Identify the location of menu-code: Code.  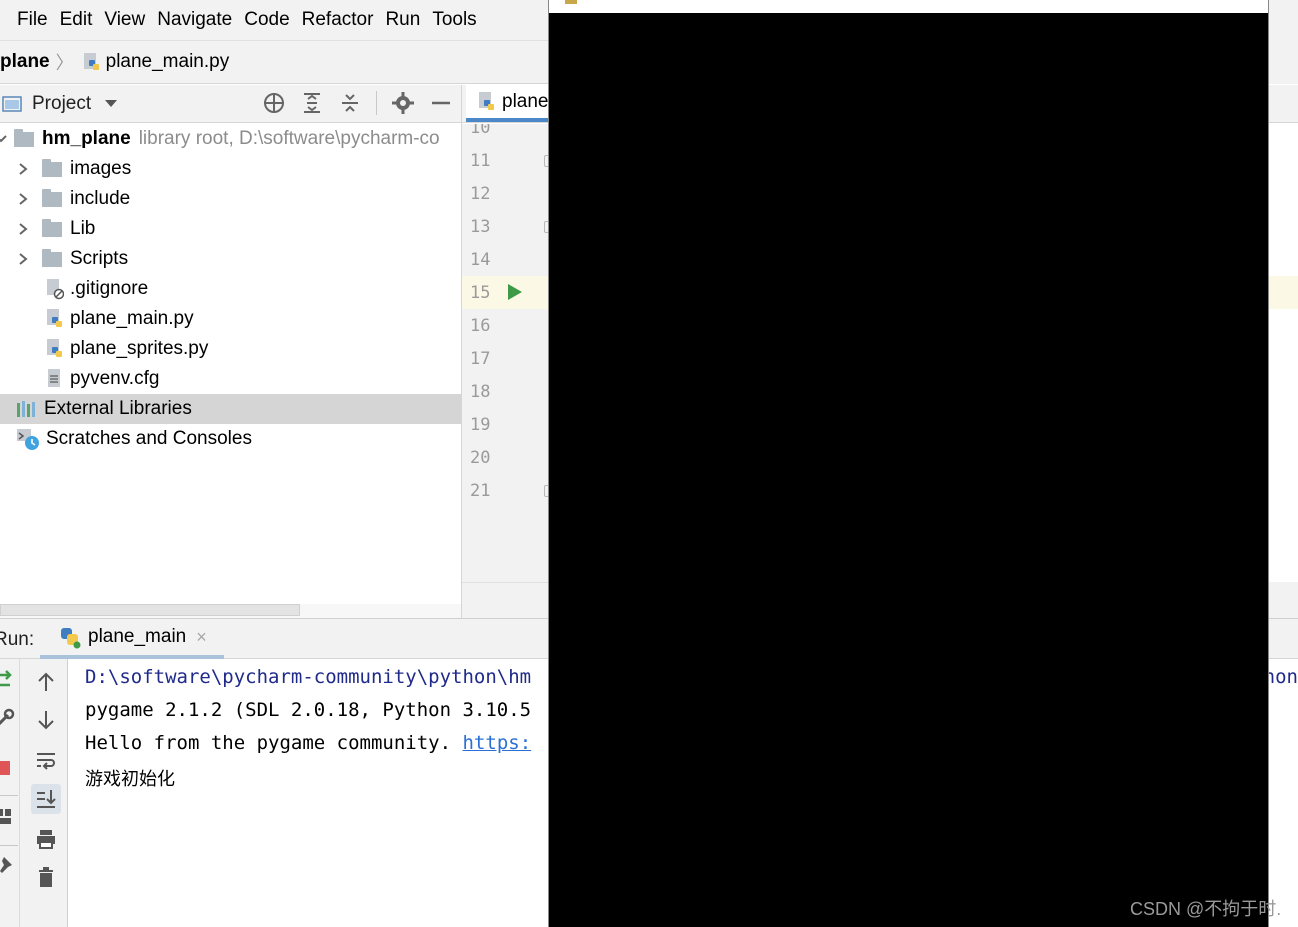
(266, 20).